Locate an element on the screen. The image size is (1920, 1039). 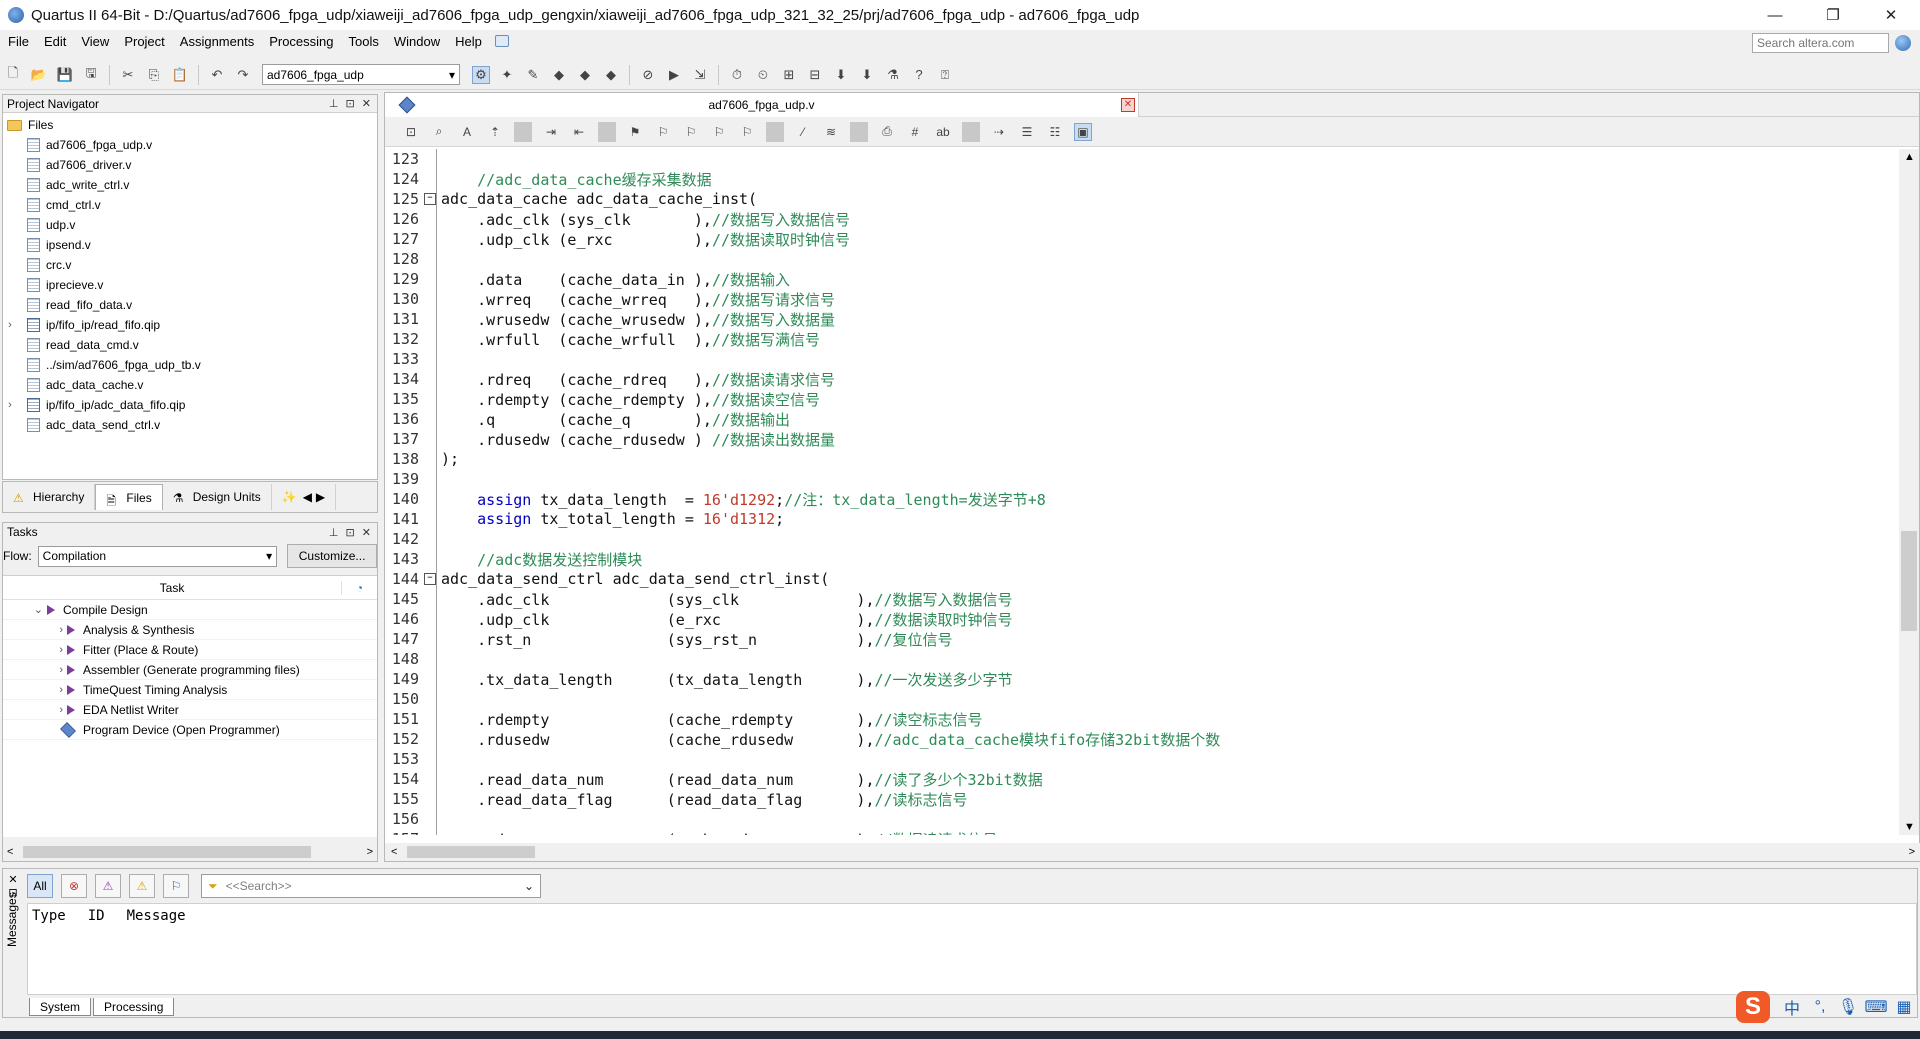
task-item: ⌄ Compile Design is located at coordinates (190, 610).